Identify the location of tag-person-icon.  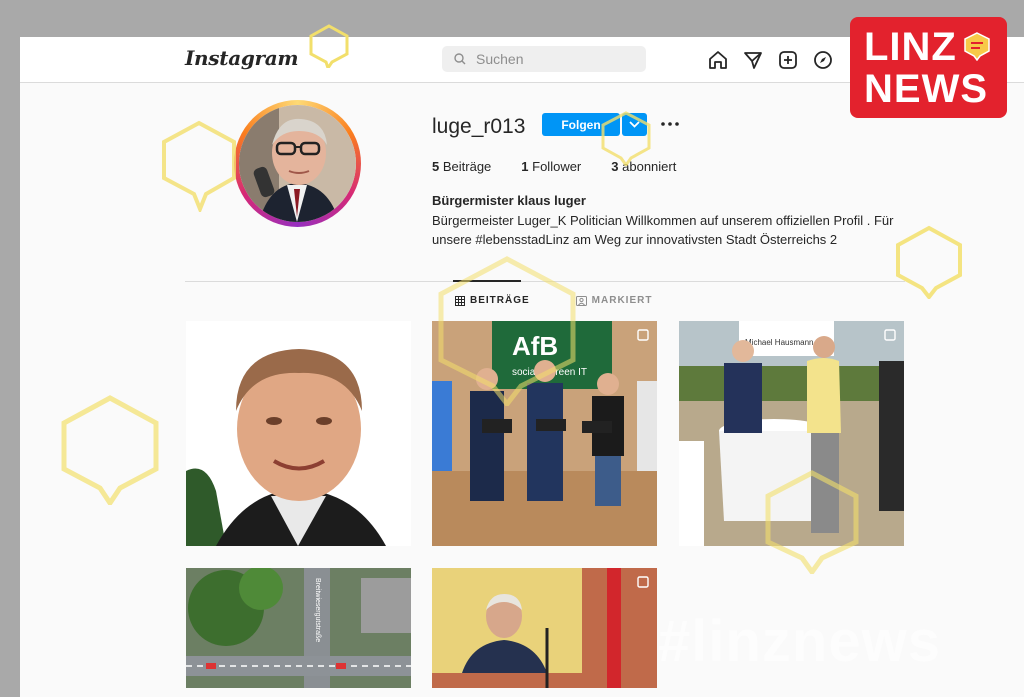
(581, 300).